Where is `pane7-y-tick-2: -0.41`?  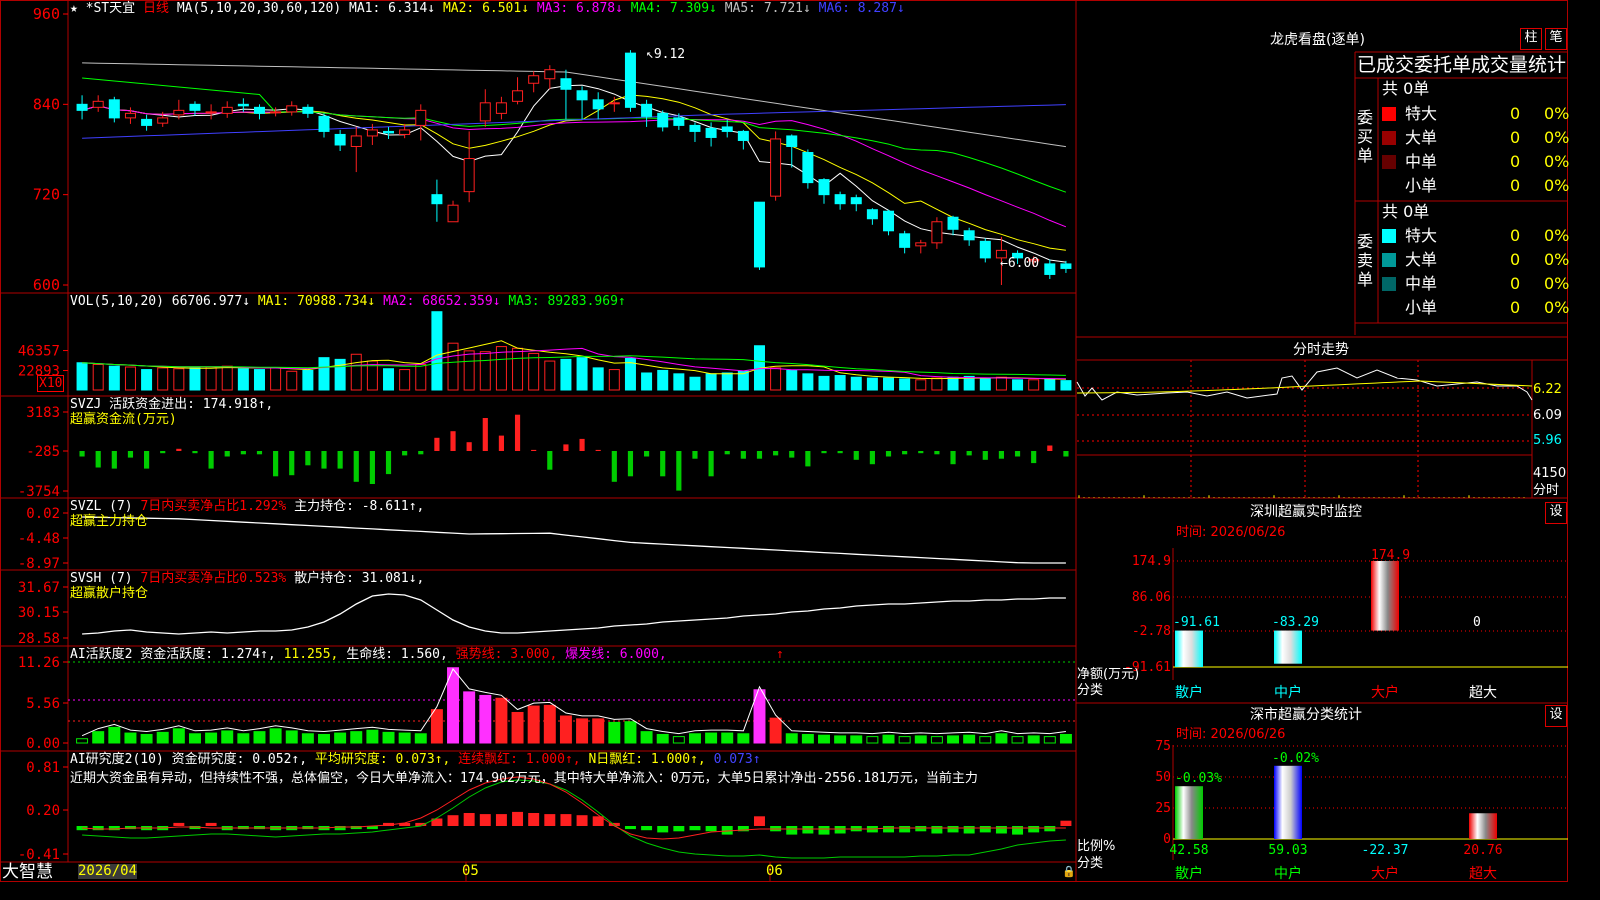 pane7-y-tick-2: -0.41 is located at coordinates (39, 855).